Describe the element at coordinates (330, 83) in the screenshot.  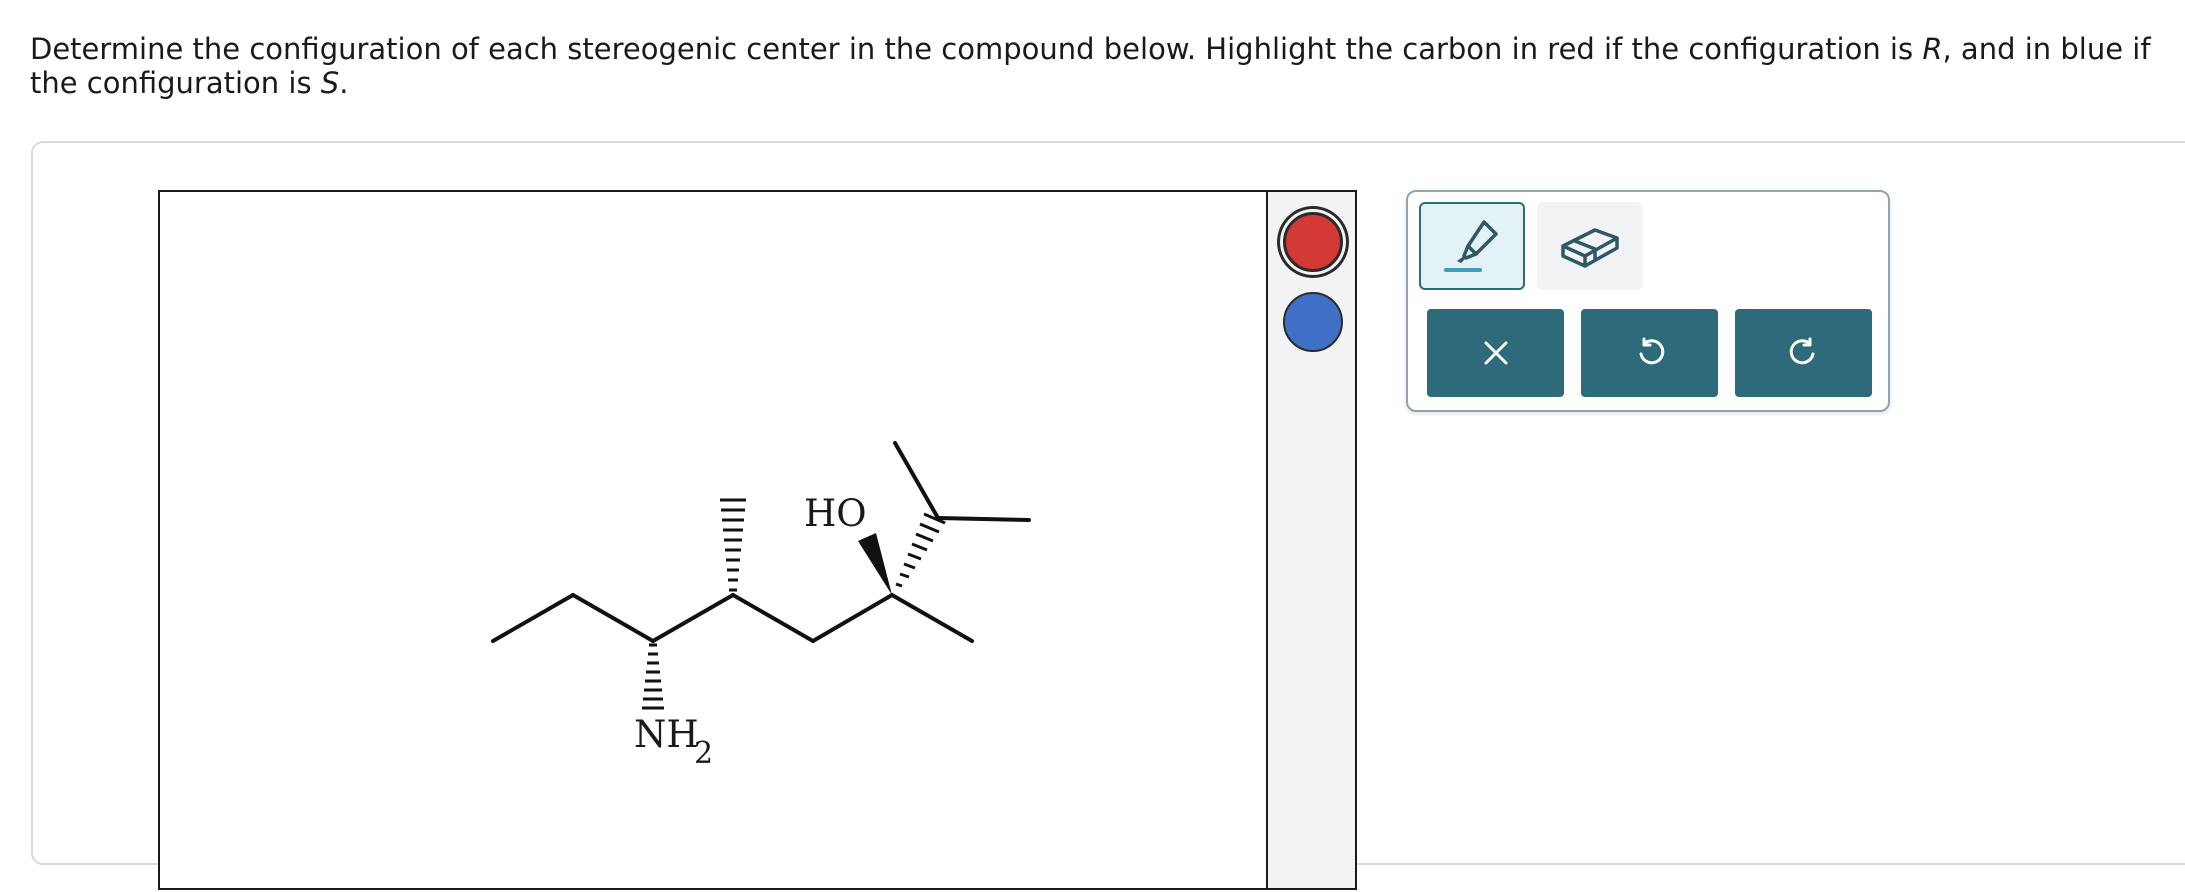
I see `s-configuration-letter: S` at that location.